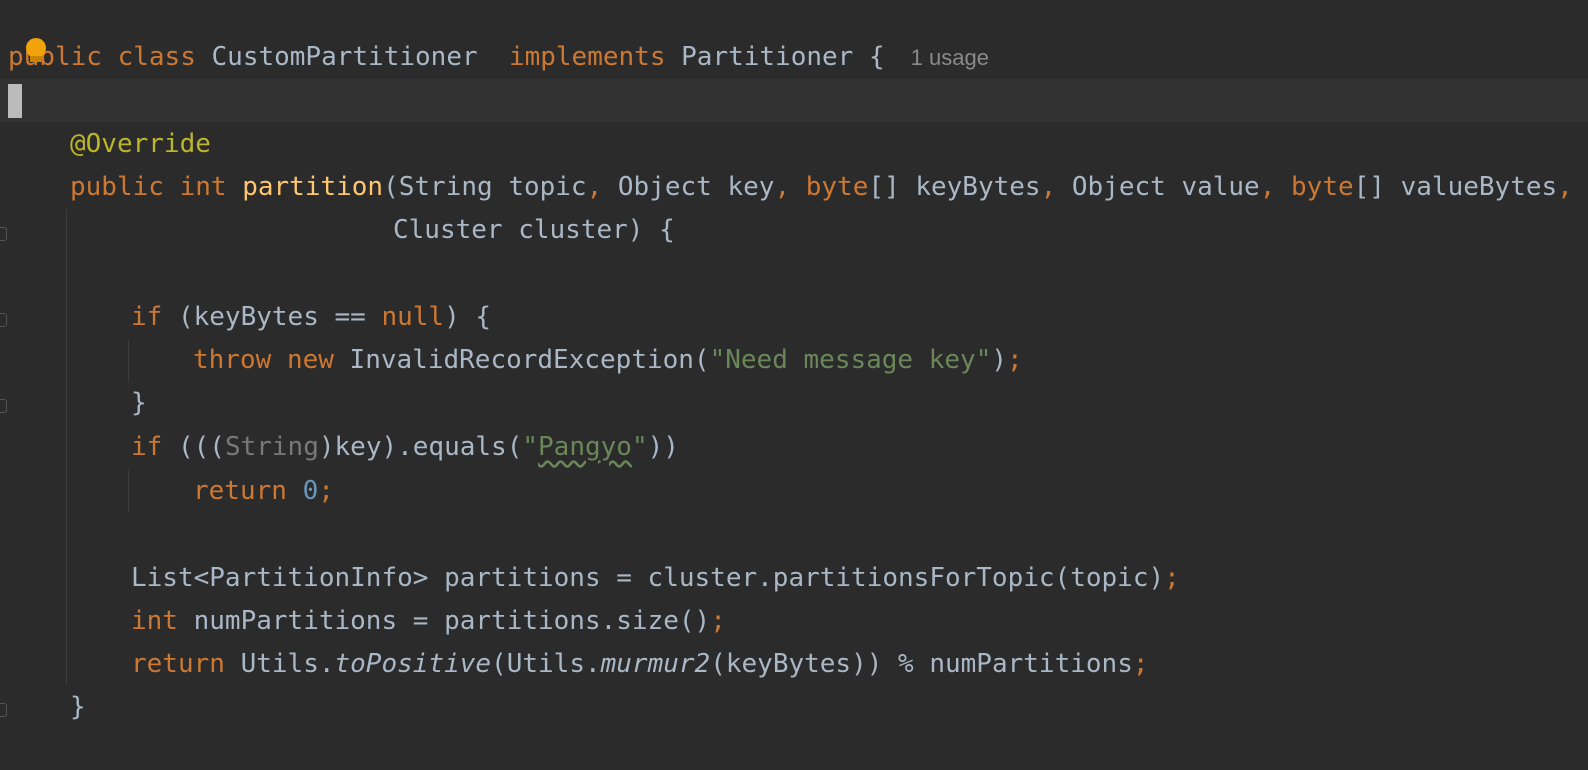  I want to click on string-literal-typo: Pangyo, so click(585, 447).